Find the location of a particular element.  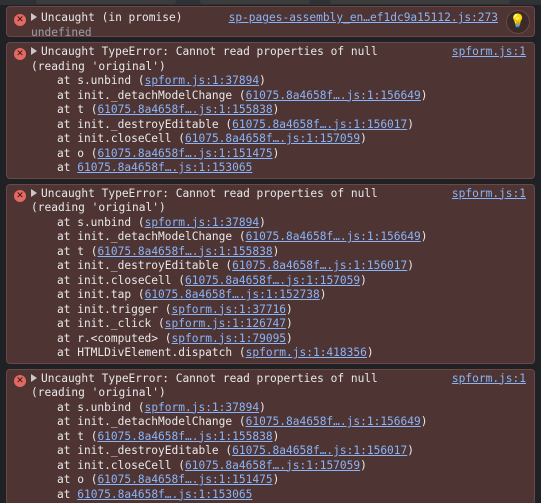

console-toolbar-edge is located at coordinates (270, 2).